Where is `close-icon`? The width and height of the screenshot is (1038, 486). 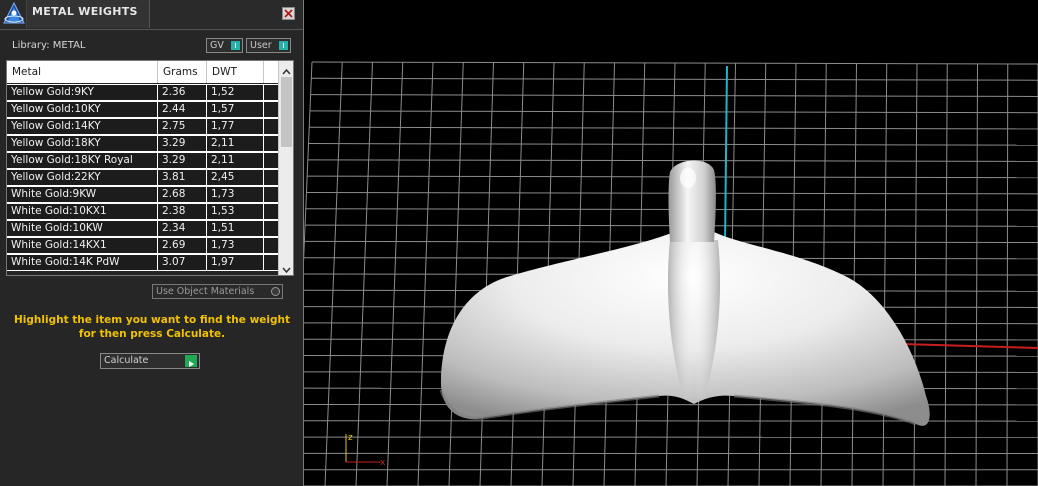 close-icon is located at coordinates (288, 13).